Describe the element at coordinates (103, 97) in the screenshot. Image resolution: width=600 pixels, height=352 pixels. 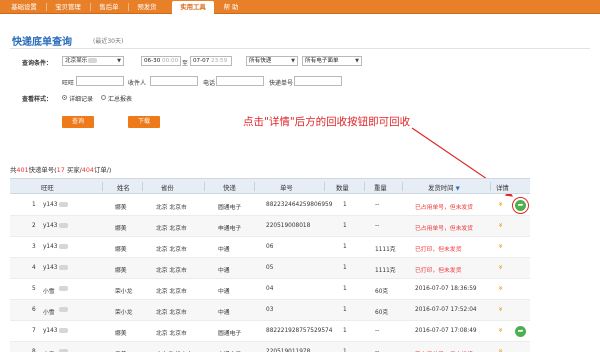
I see `view-summary-radio` at that location.